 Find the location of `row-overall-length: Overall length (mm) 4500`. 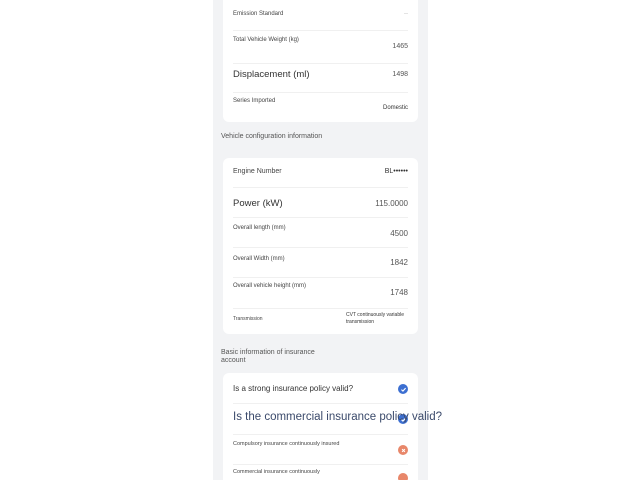

row-overall-length: Overall length (mm) 4500 is located at coordinates (320, 233).